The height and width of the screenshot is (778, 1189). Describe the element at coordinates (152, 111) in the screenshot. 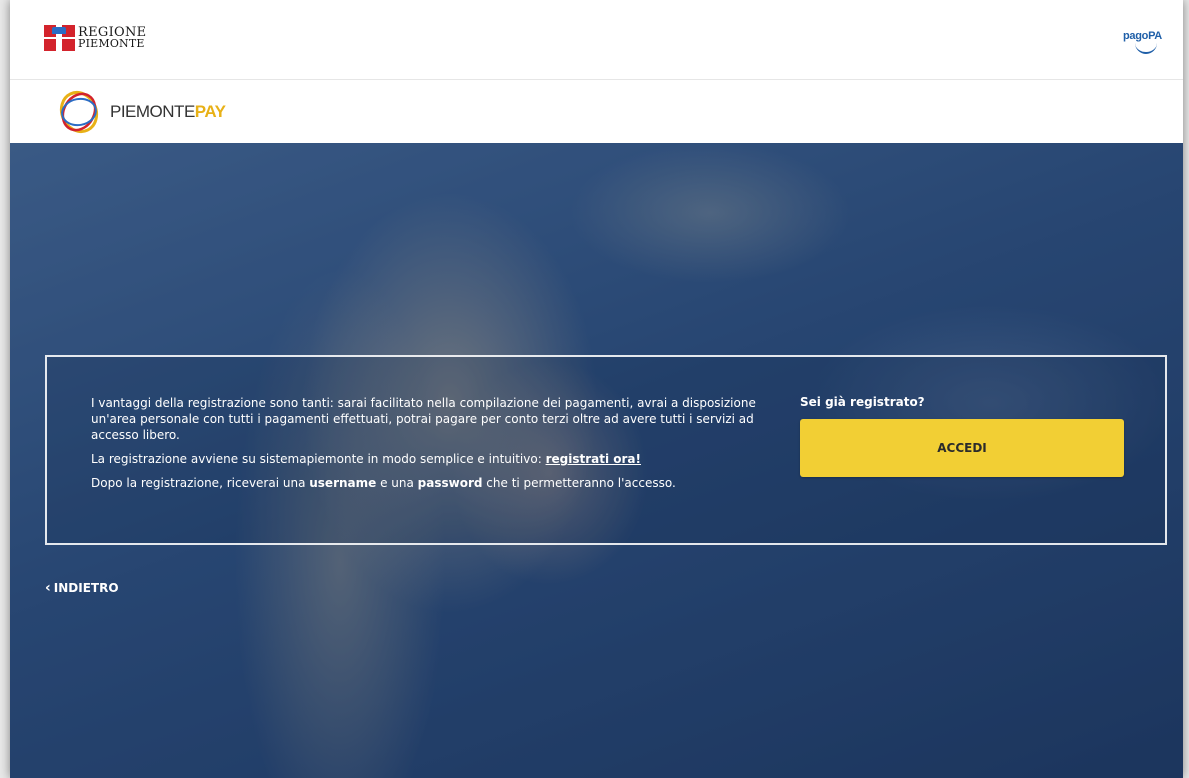

I see `brand-name-part1: PIEMONTE` at that location.